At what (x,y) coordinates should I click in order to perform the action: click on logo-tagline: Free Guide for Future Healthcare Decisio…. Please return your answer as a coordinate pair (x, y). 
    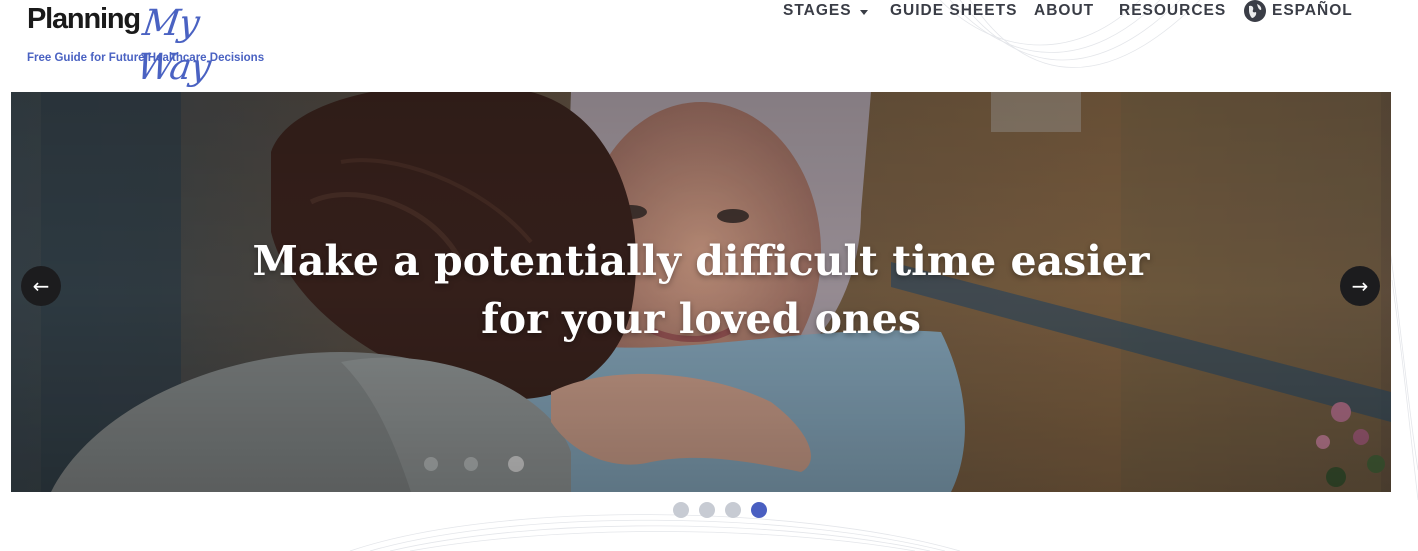
    Looking at the image, I should click on (146, 58).